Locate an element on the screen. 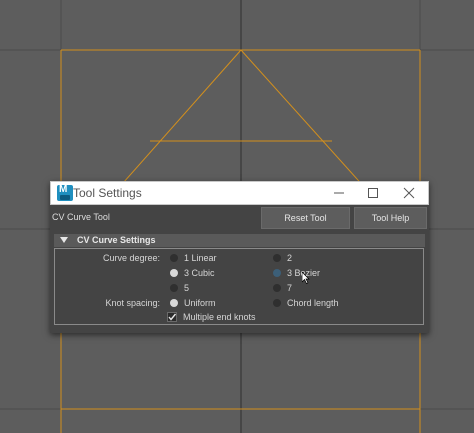 Image resolution: width=474 pixels, height=433 pixels. radio-knot-spacing-uniform: Uniform is located at coordinates (205, 304).